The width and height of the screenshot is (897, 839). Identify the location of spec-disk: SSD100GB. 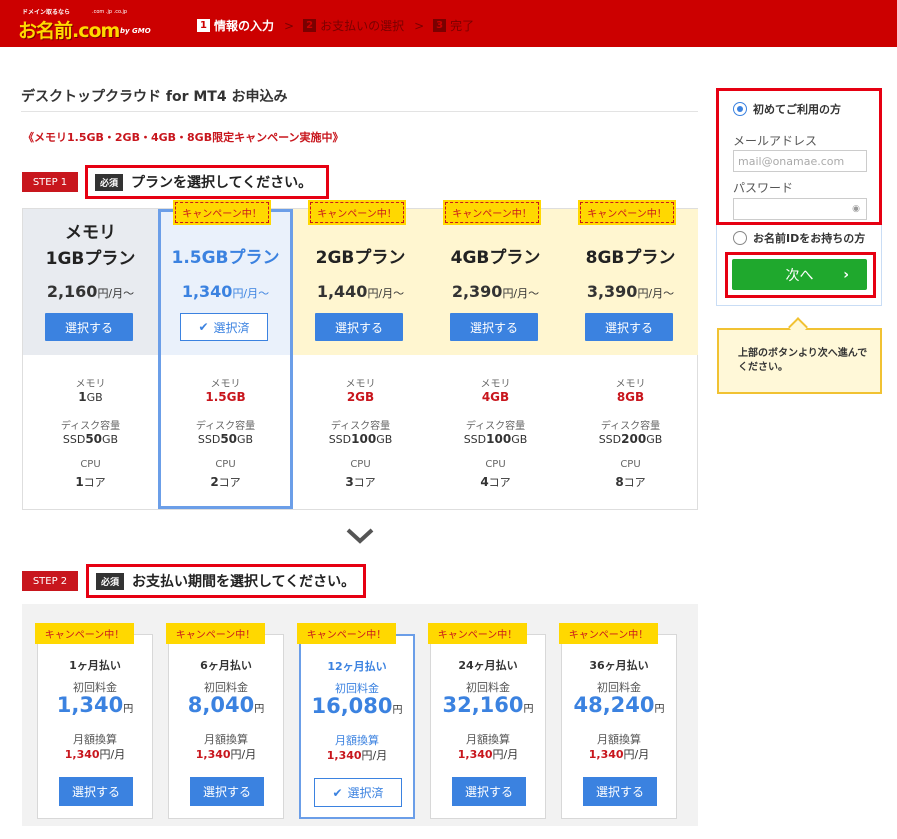
(360, 439).